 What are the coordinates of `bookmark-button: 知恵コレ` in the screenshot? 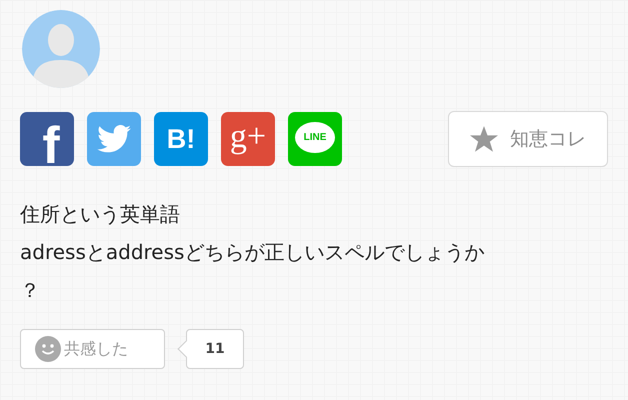 It's located at (528, 139).